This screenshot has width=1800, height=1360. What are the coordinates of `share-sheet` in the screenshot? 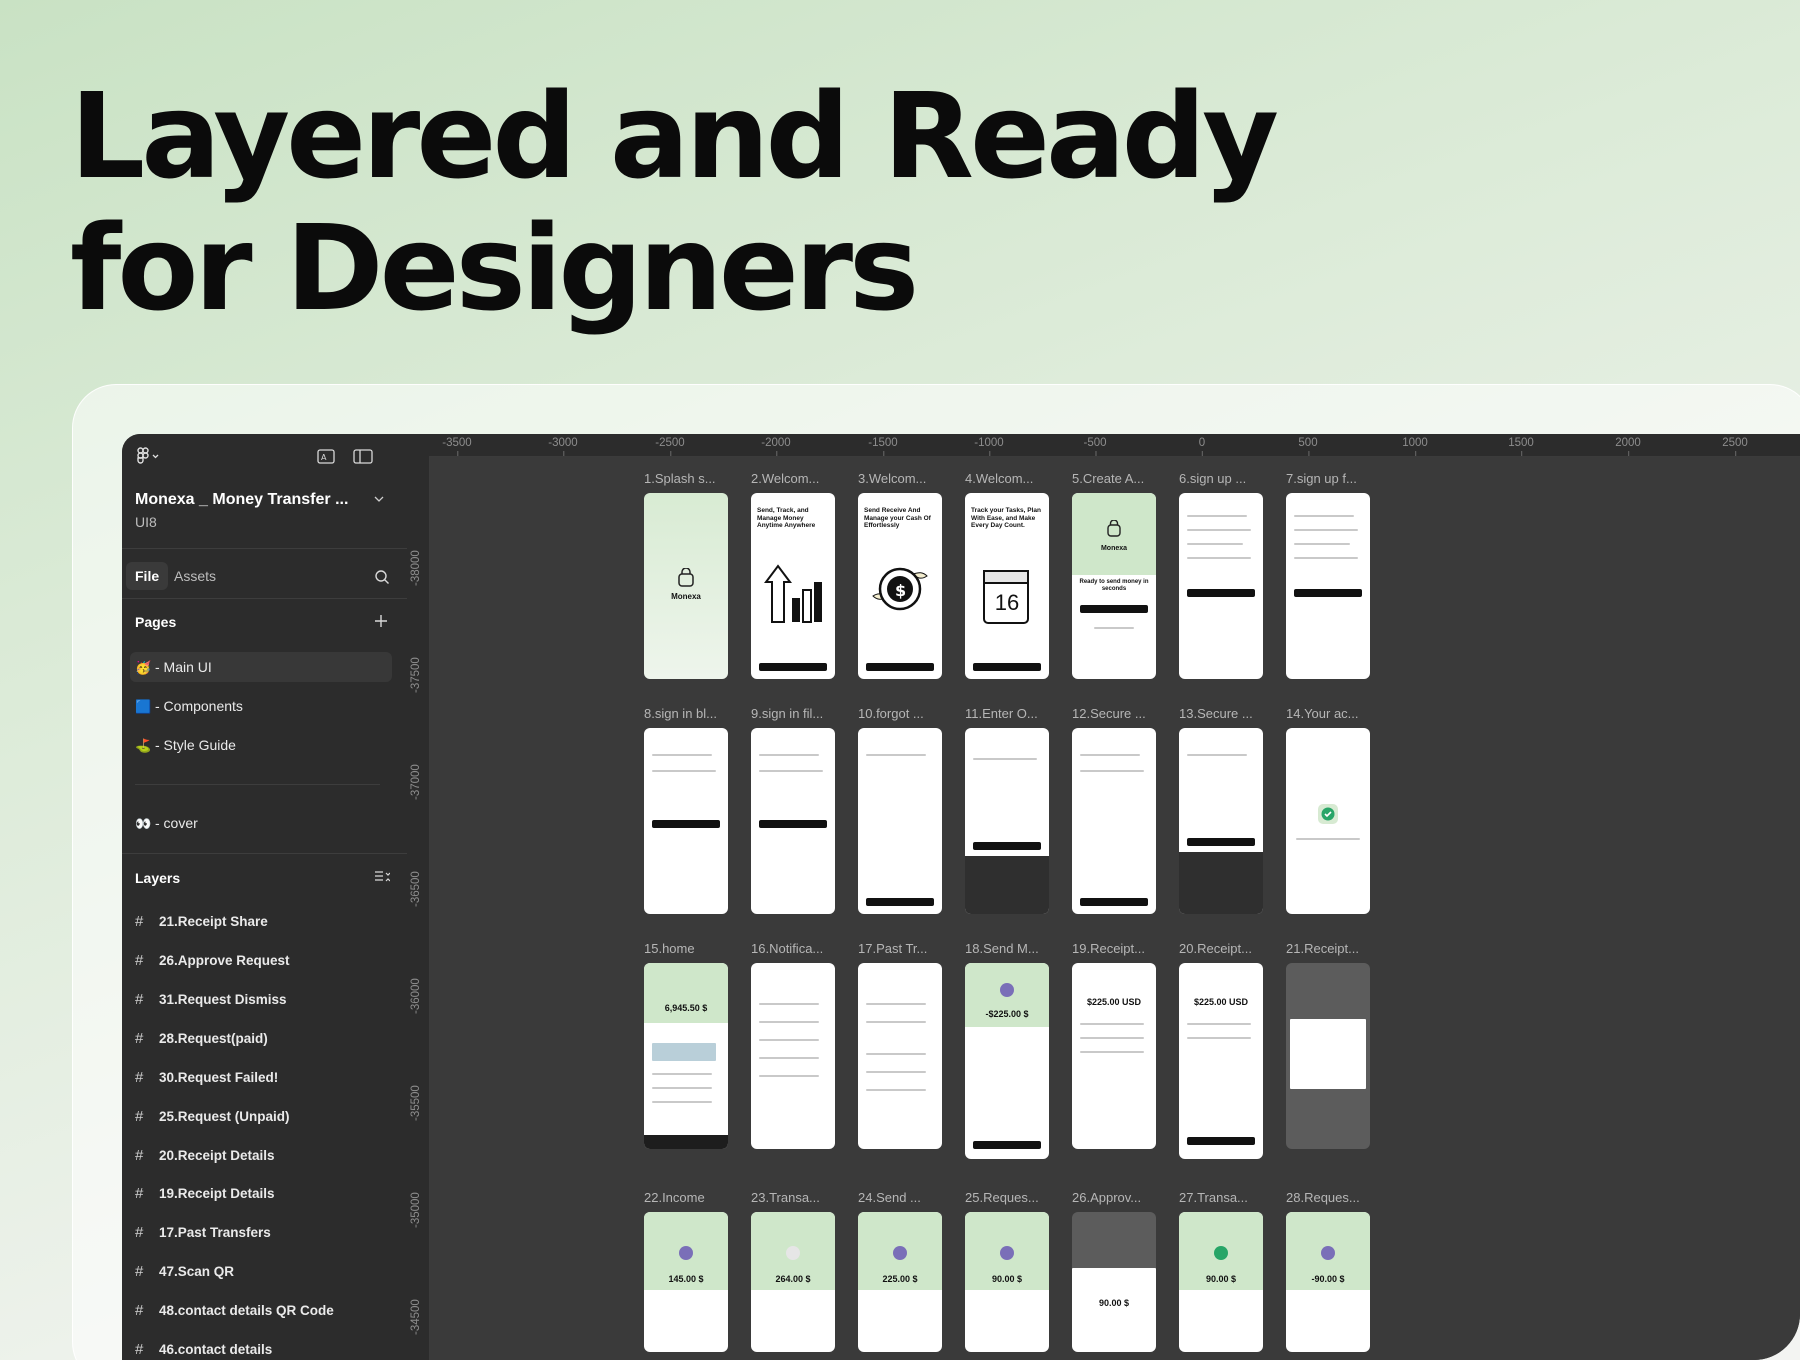 It's located at (1328, 1054).